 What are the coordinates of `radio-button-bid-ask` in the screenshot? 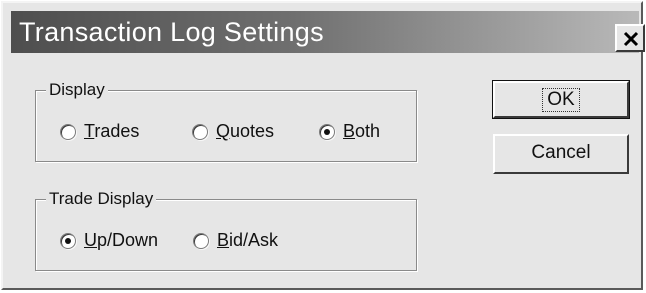 It's located at (201, 240).